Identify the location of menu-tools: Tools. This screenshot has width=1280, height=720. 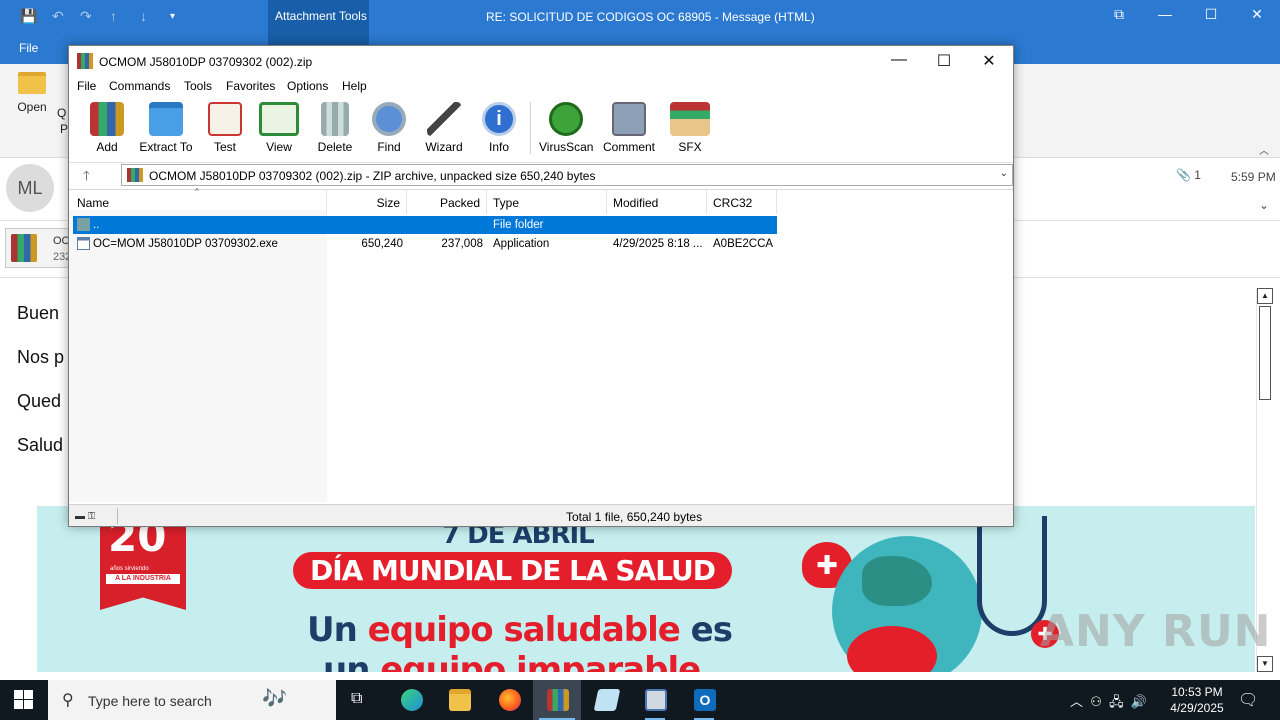
(198, 86).